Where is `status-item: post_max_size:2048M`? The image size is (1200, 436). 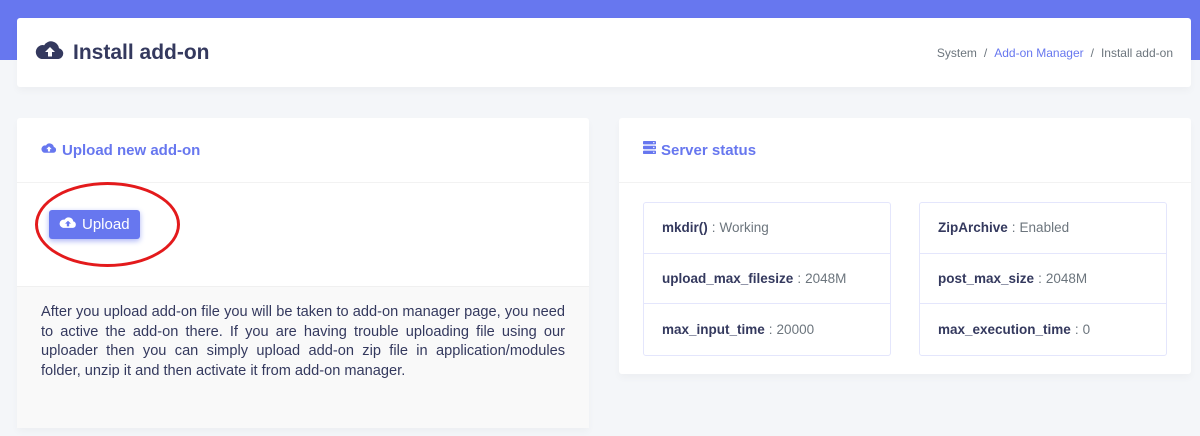 status-item: post_max_size:2048M is located at coordinates (1043, 279).